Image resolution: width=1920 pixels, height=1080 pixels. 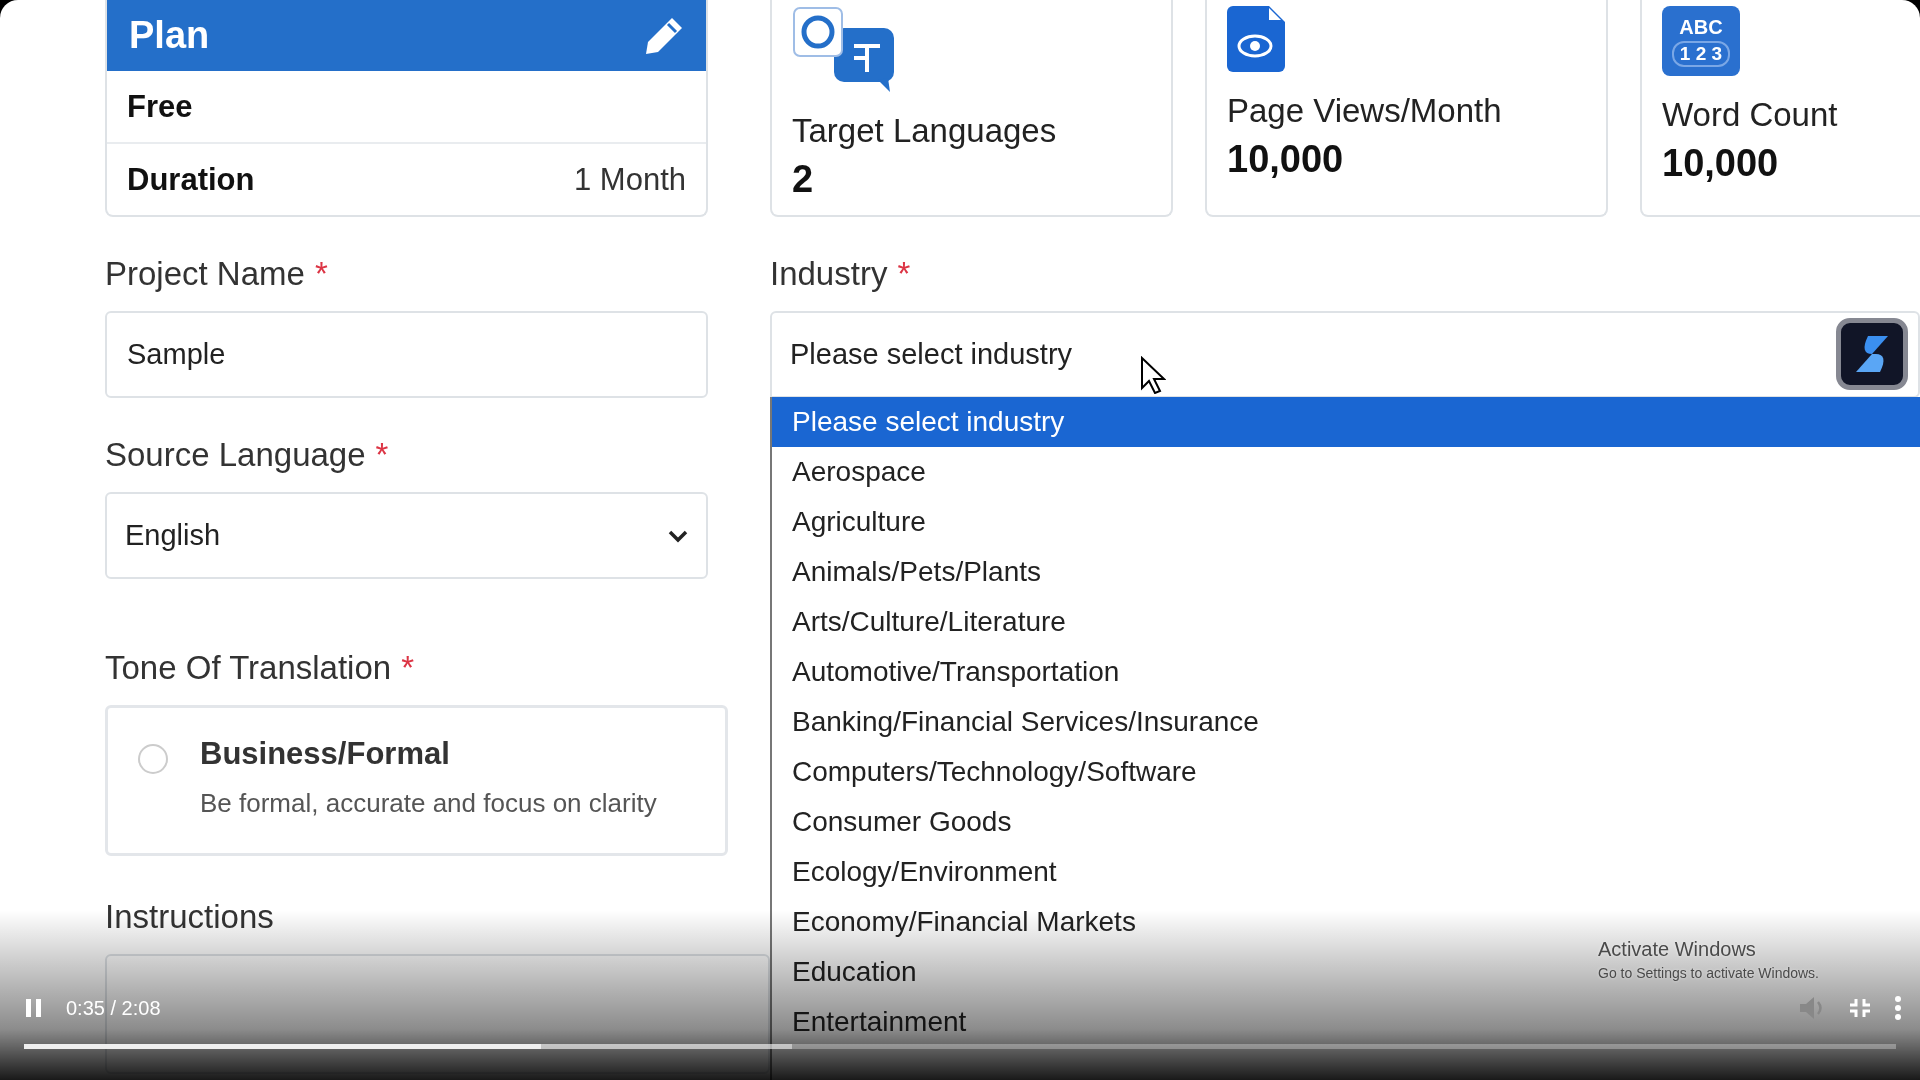 I want to click on stat-label: Target Languages, so click(x=925, y=131).